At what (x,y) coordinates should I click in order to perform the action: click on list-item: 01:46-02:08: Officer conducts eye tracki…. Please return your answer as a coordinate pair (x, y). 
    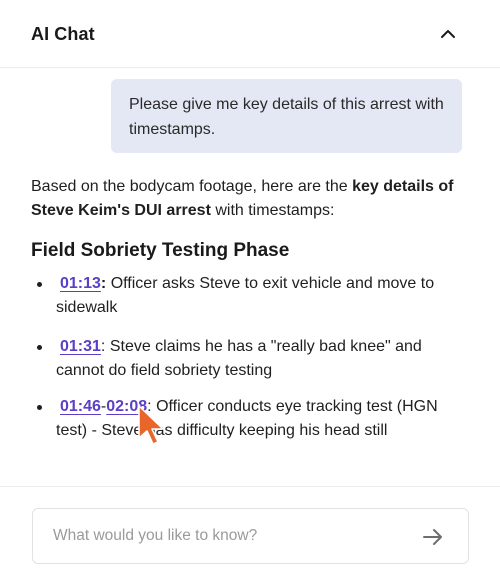
    Looking at the image, I should click on (246, 419).